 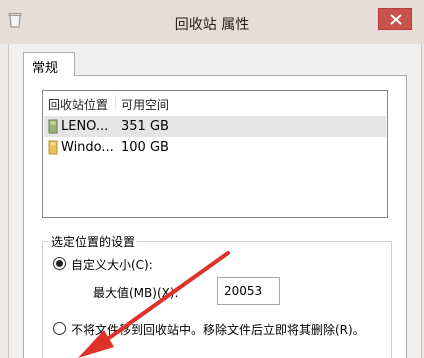 What do you see at coordinates (78, 104) in the screenshot?
I see `column-header-location: 回收站位置` at bounding box center [78, 104].